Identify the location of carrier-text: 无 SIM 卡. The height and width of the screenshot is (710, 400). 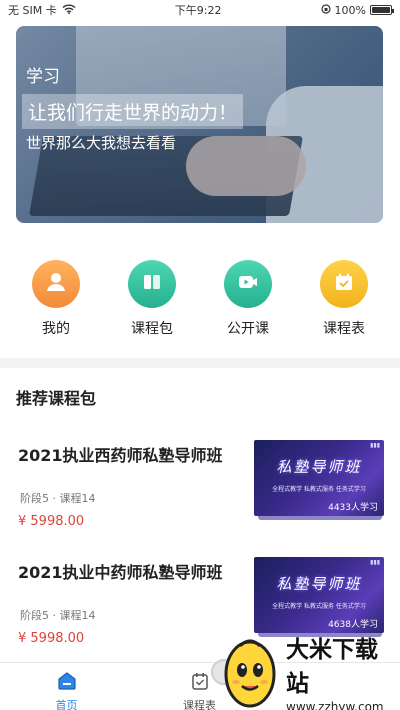
(32, 10).